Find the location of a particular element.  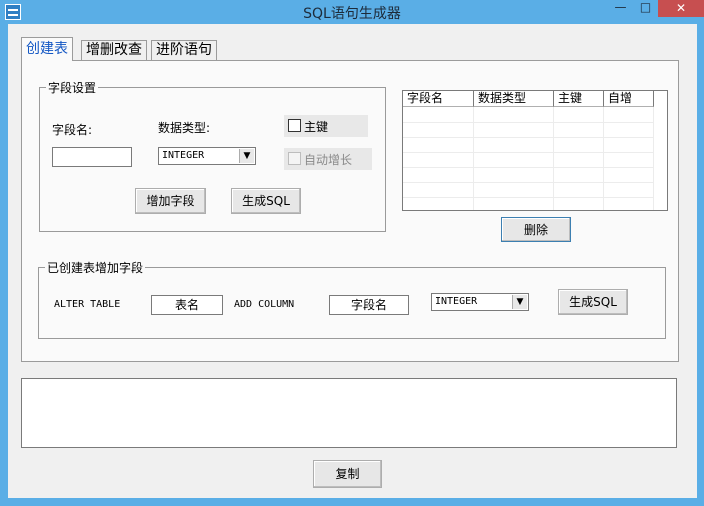

tab-create-table: 创建表 is located at coordinates (47, 49).